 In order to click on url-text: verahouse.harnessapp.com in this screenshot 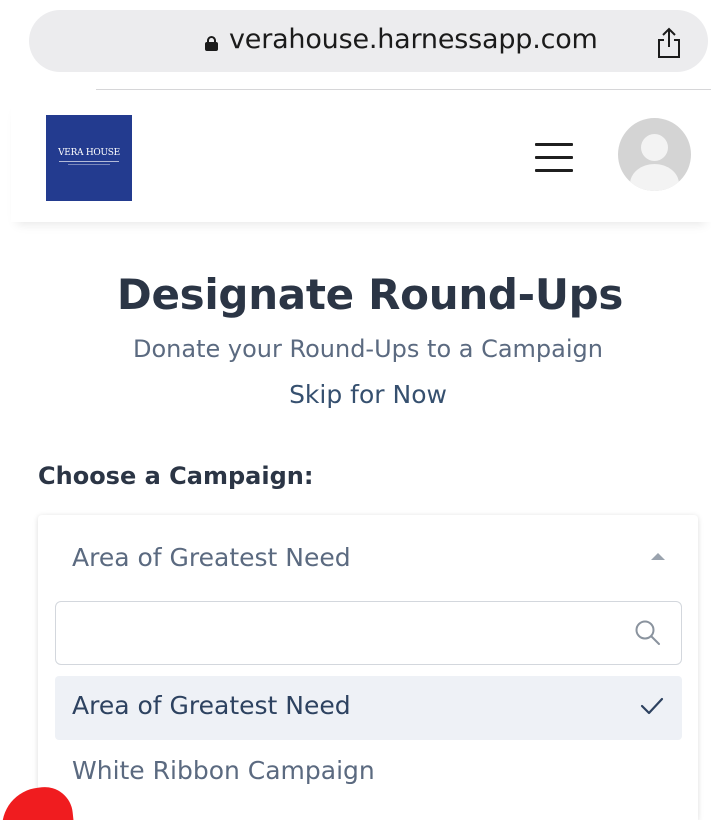, I will do `click(413, 39)`.